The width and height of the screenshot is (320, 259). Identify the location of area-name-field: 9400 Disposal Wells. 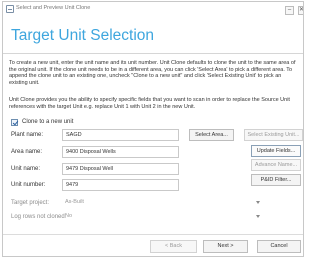
(120, 152).